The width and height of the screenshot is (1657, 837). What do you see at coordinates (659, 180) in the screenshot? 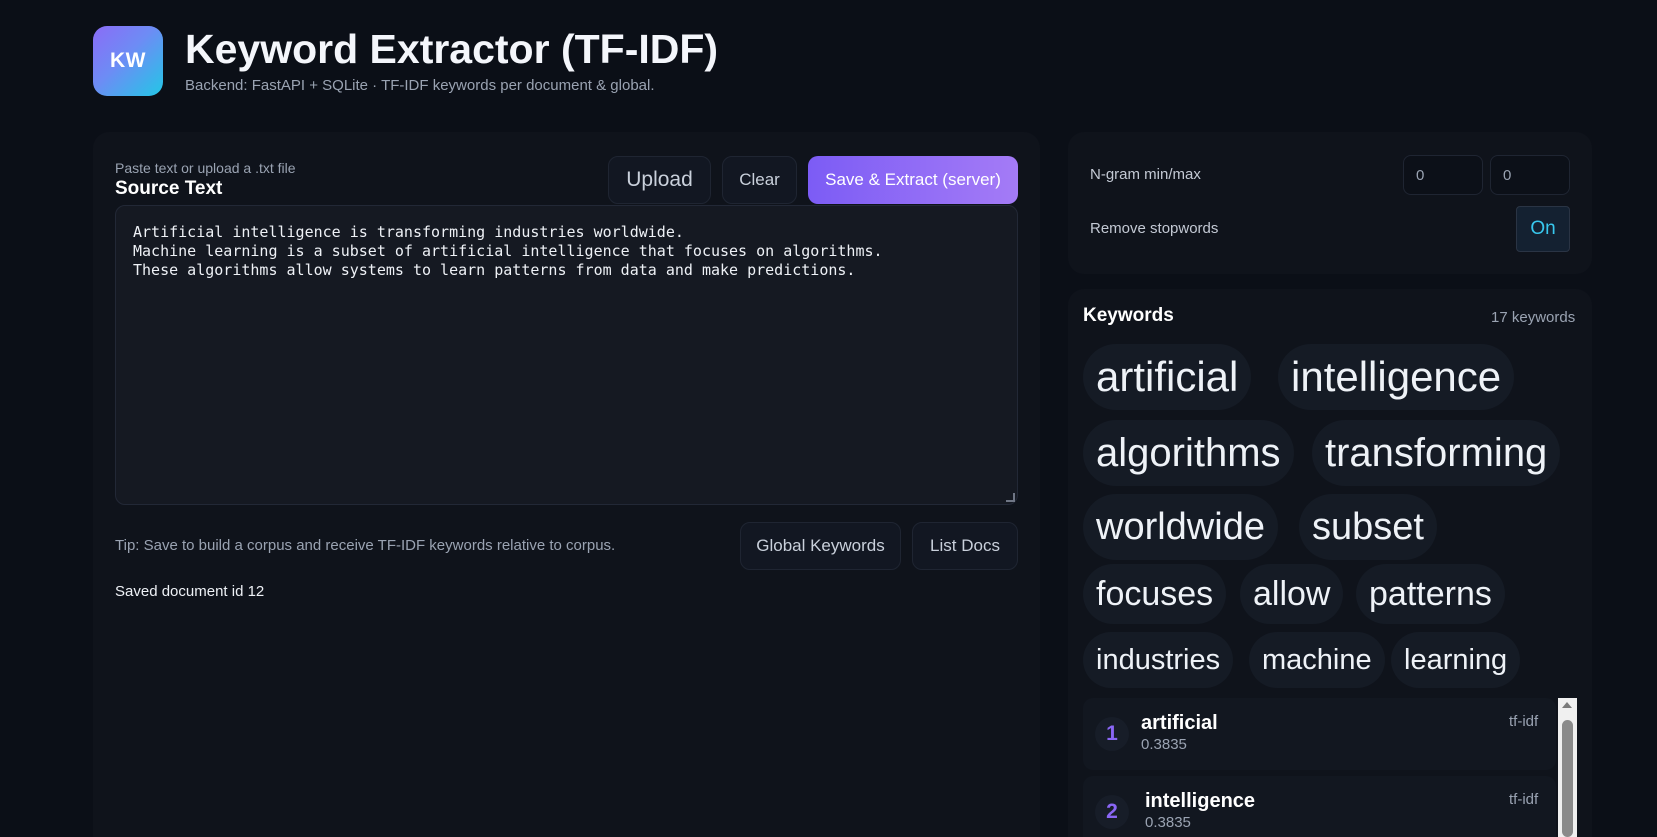
I see `upload-button: Upload` at bounding box center [659, 180].